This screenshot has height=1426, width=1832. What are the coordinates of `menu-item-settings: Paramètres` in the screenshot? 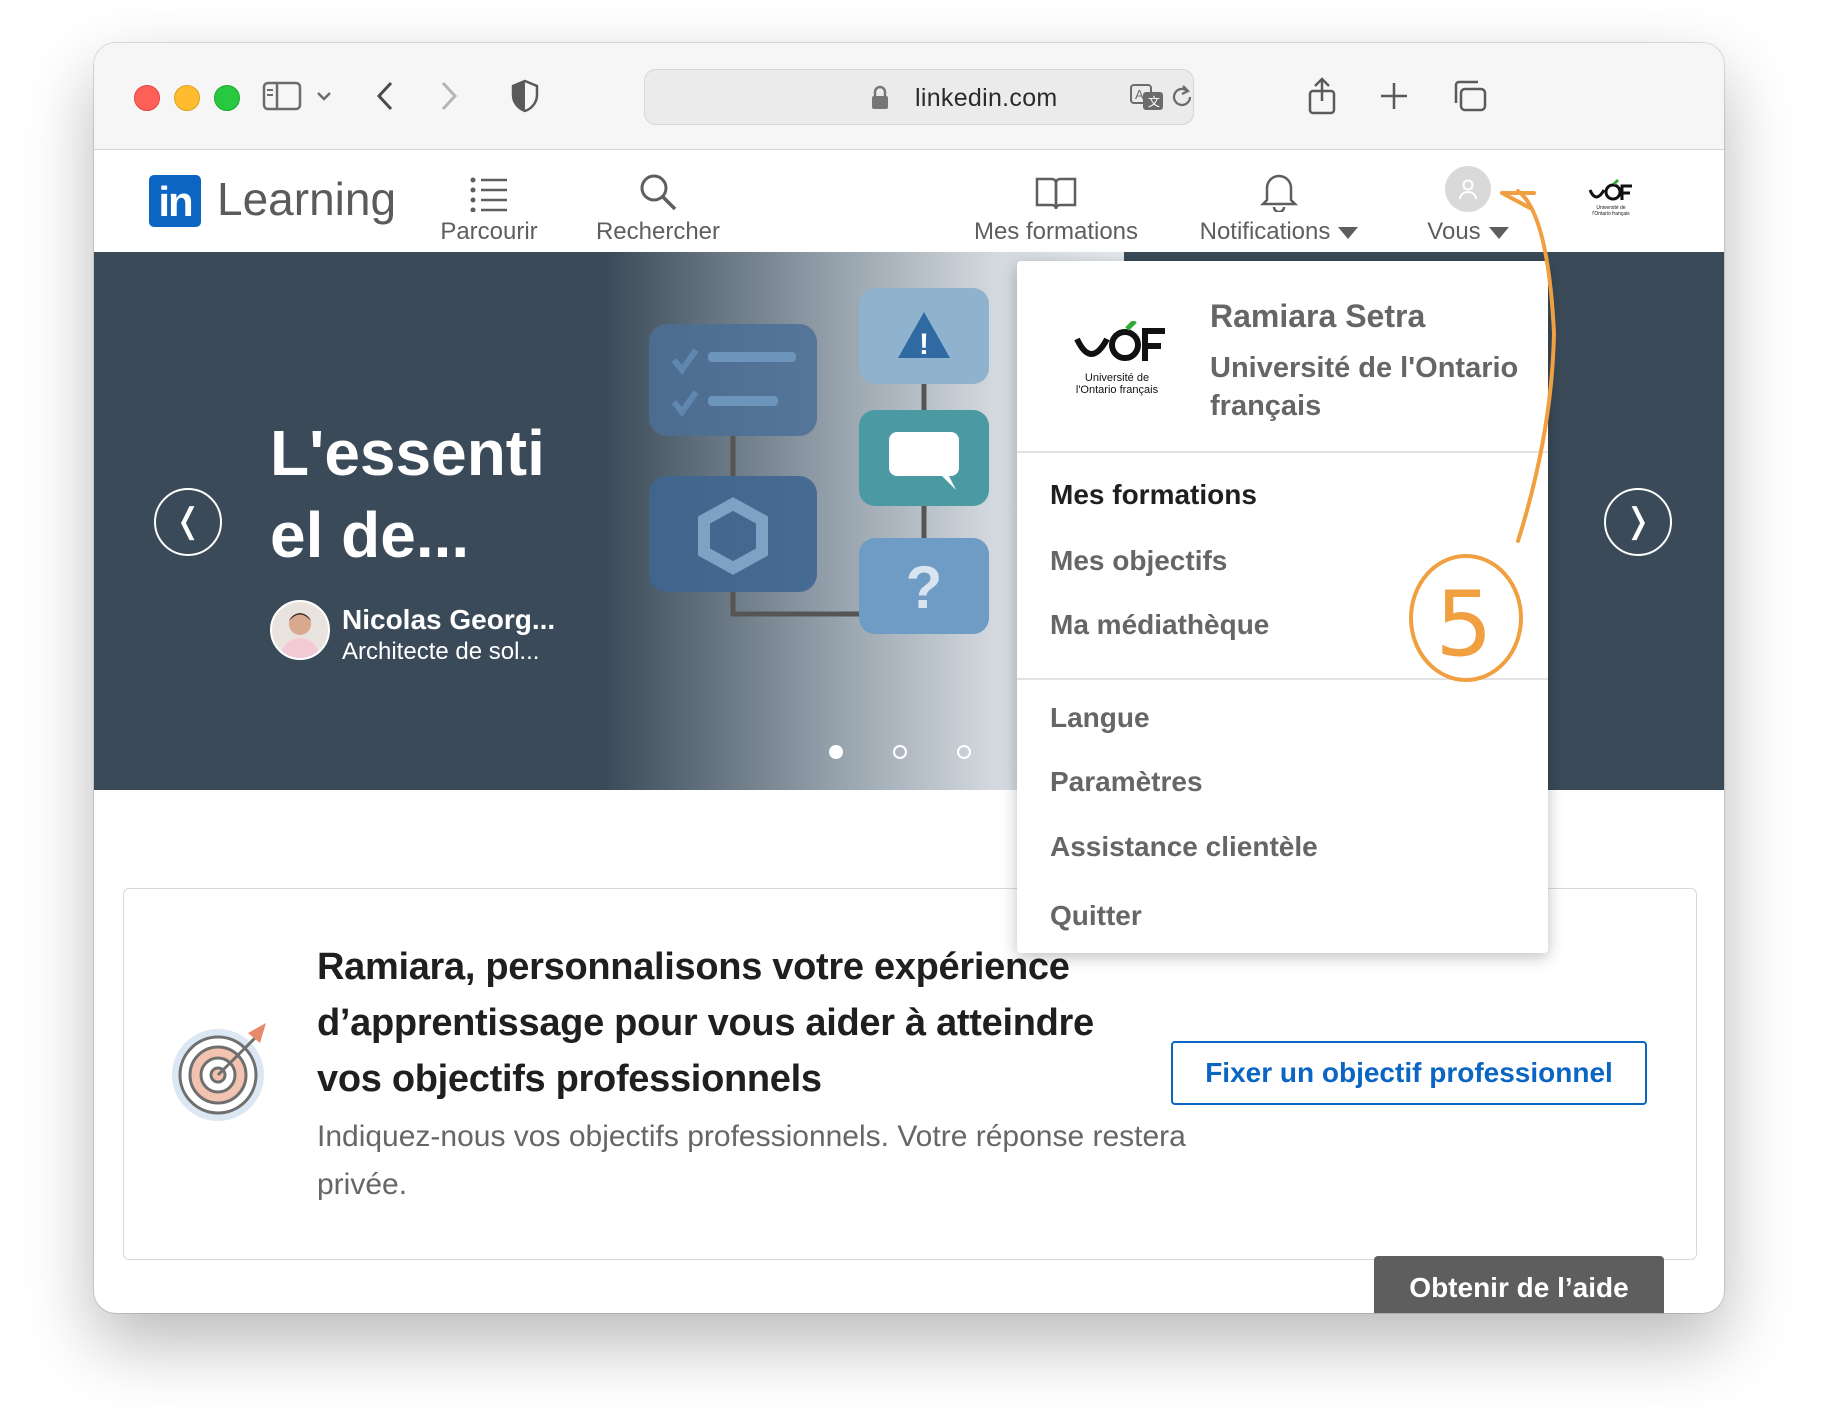 It's located at (1126, 782).